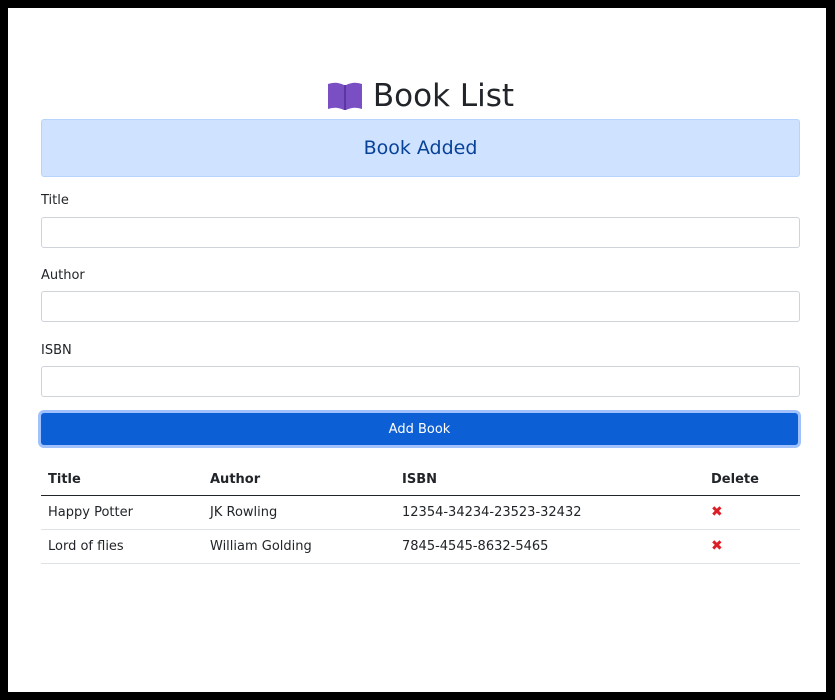  What do you see at coordinates (344, 96) in the screenshot?
I see `book-open-icon` at bounding box center [344, 96].